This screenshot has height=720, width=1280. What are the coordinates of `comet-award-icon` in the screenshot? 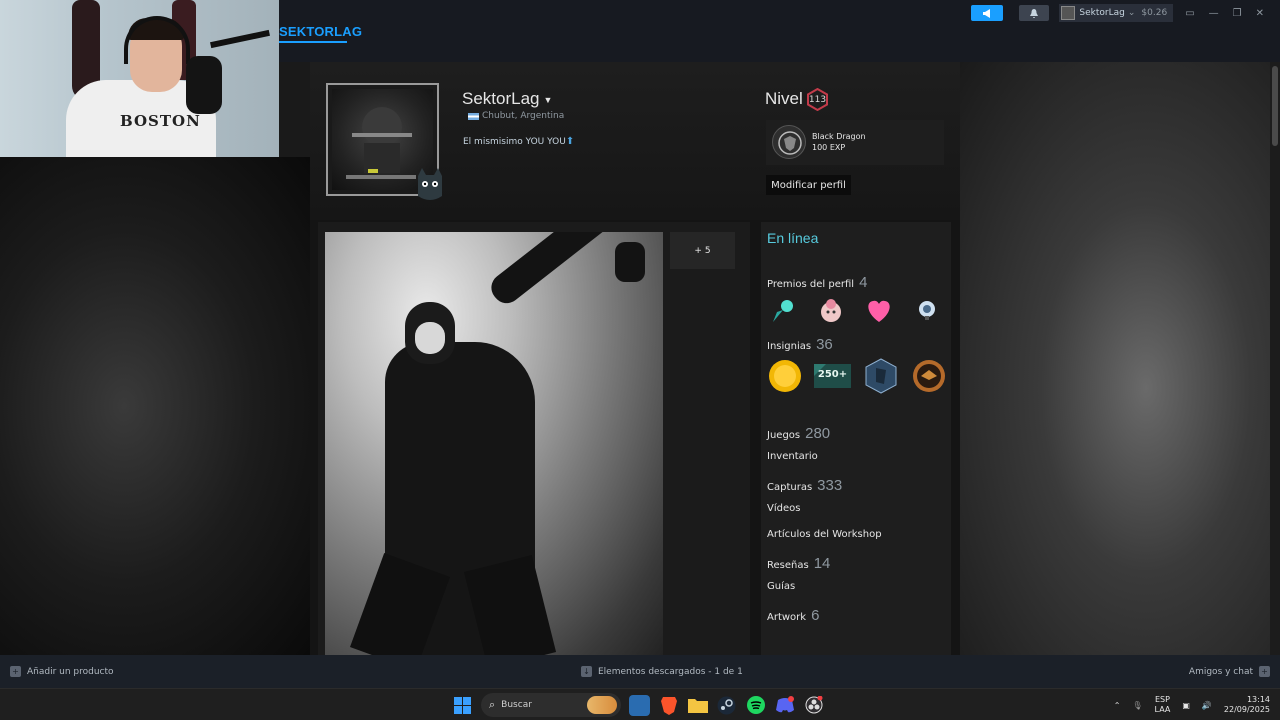 It's located at (783, 311).